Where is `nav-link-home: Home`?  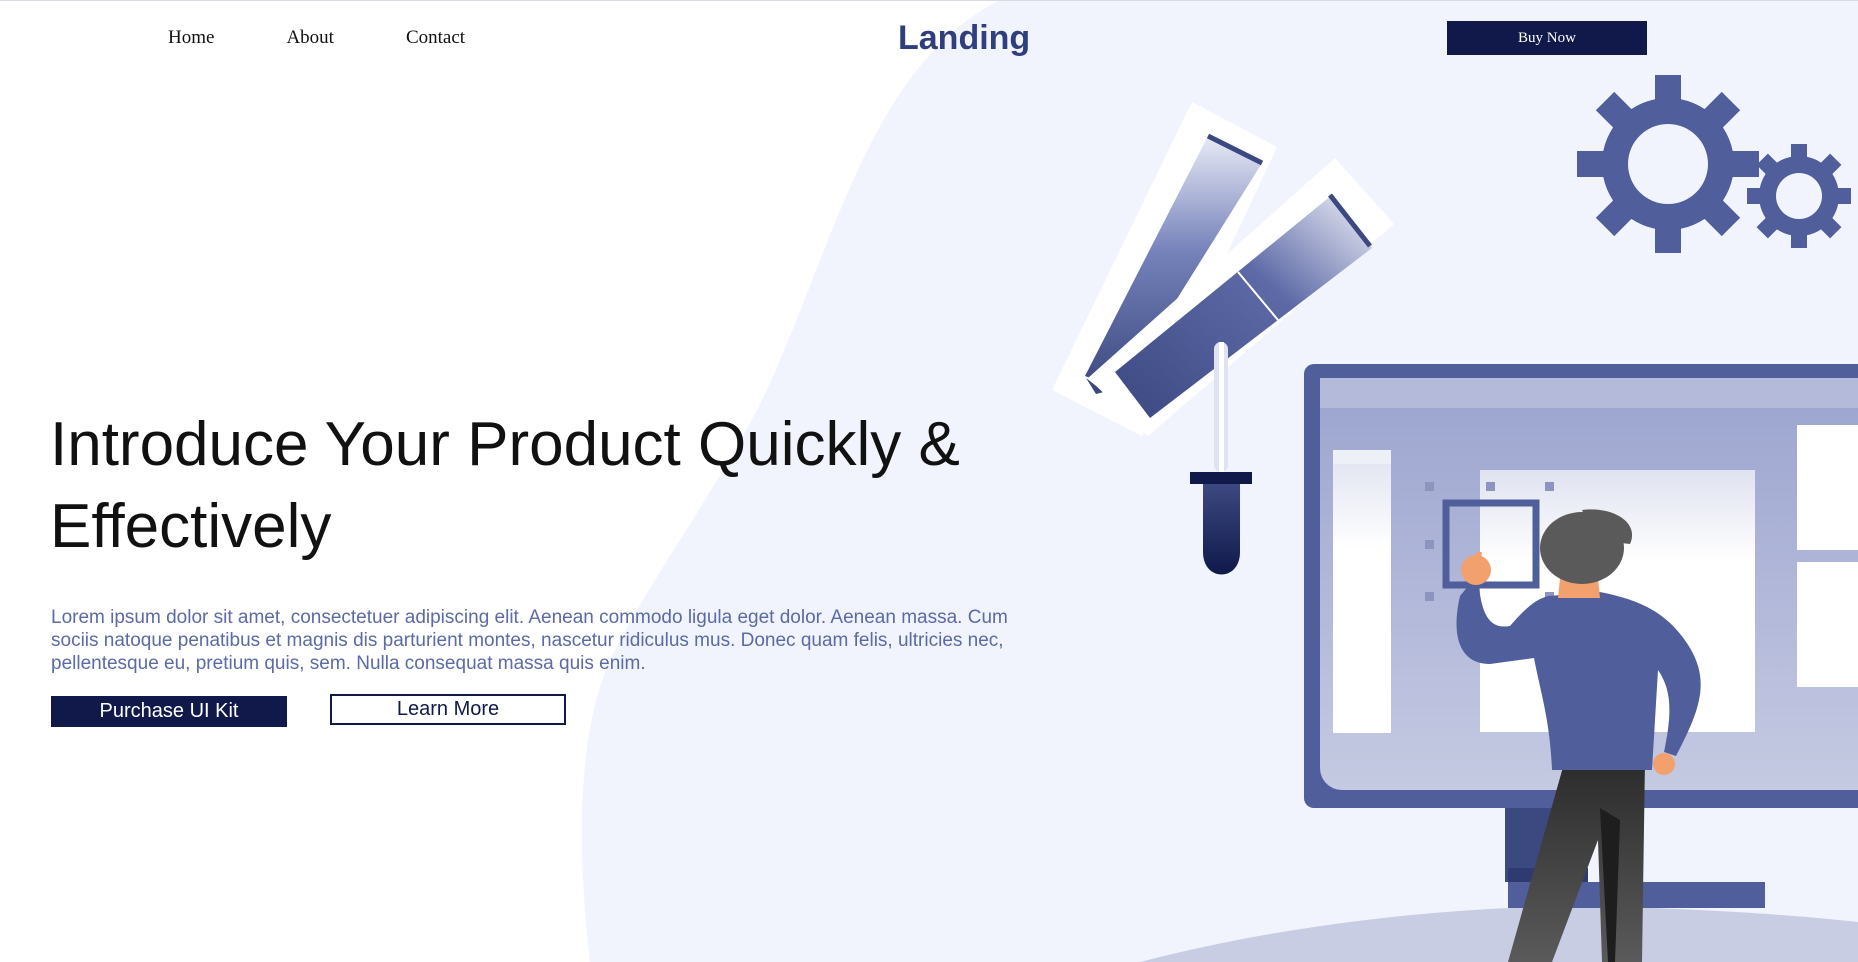 nav-link-home: Home is located at coordinates (191, 38).